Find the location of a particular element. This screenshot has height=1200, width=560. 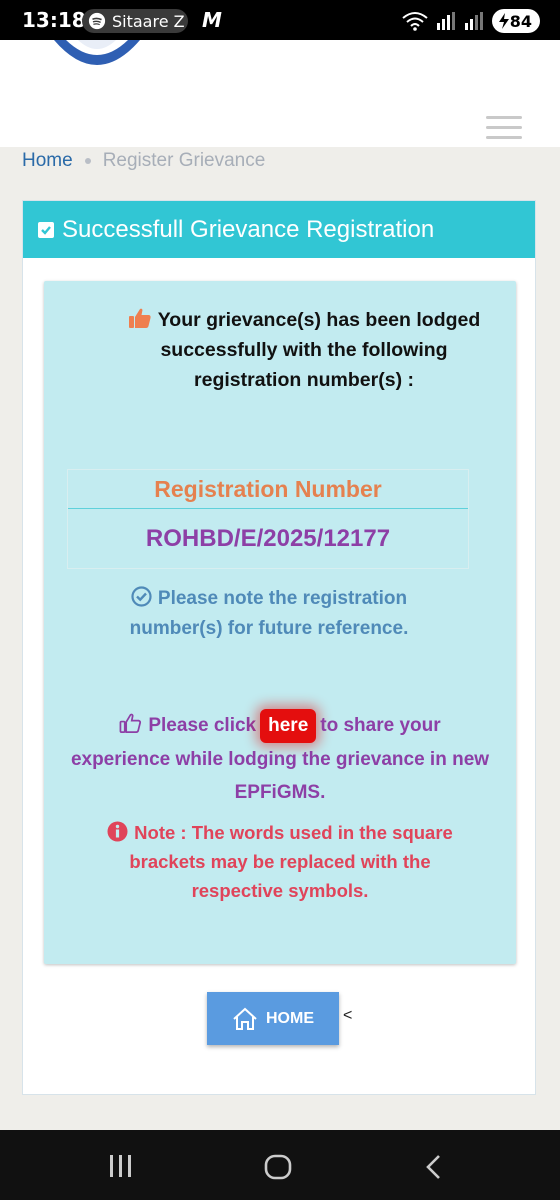

registration-header: Registration Number is located at coordinates (268, 489).